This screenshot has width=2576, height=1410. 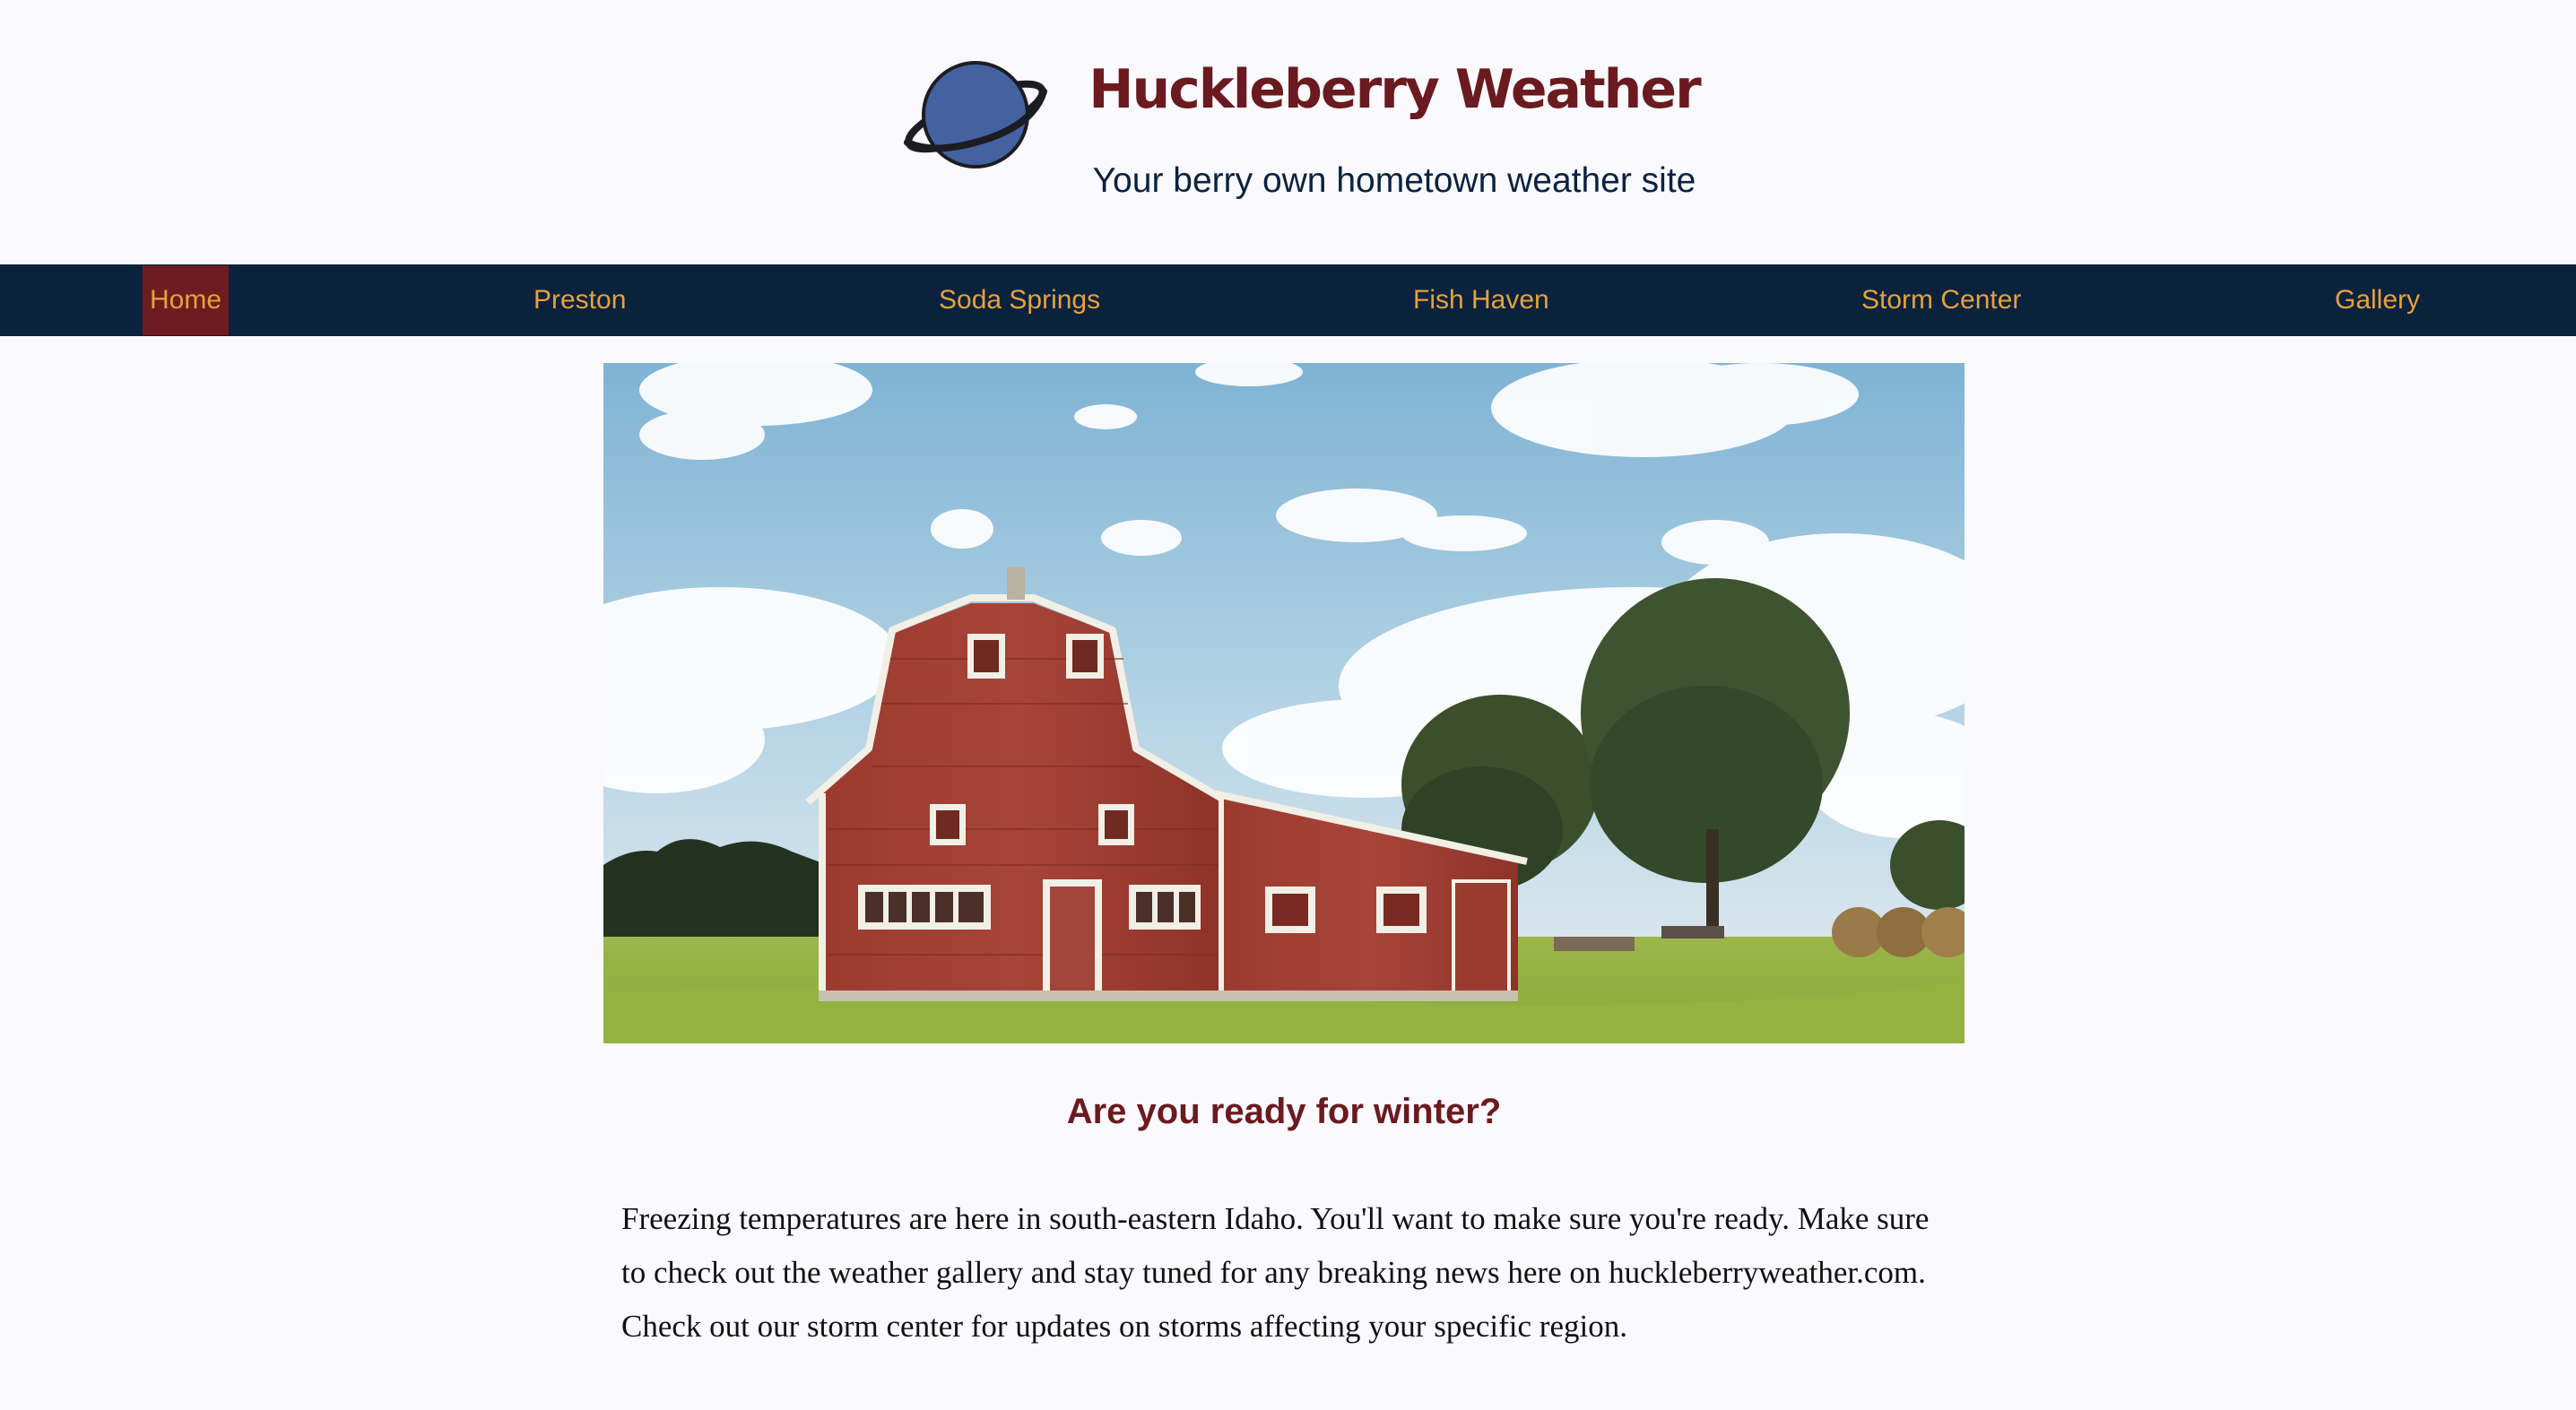 What do you see at coordinates (2377, 300) in the screenshot?
I see `nav-item-gallery: Gallery` at bounding box center [2377, 300].